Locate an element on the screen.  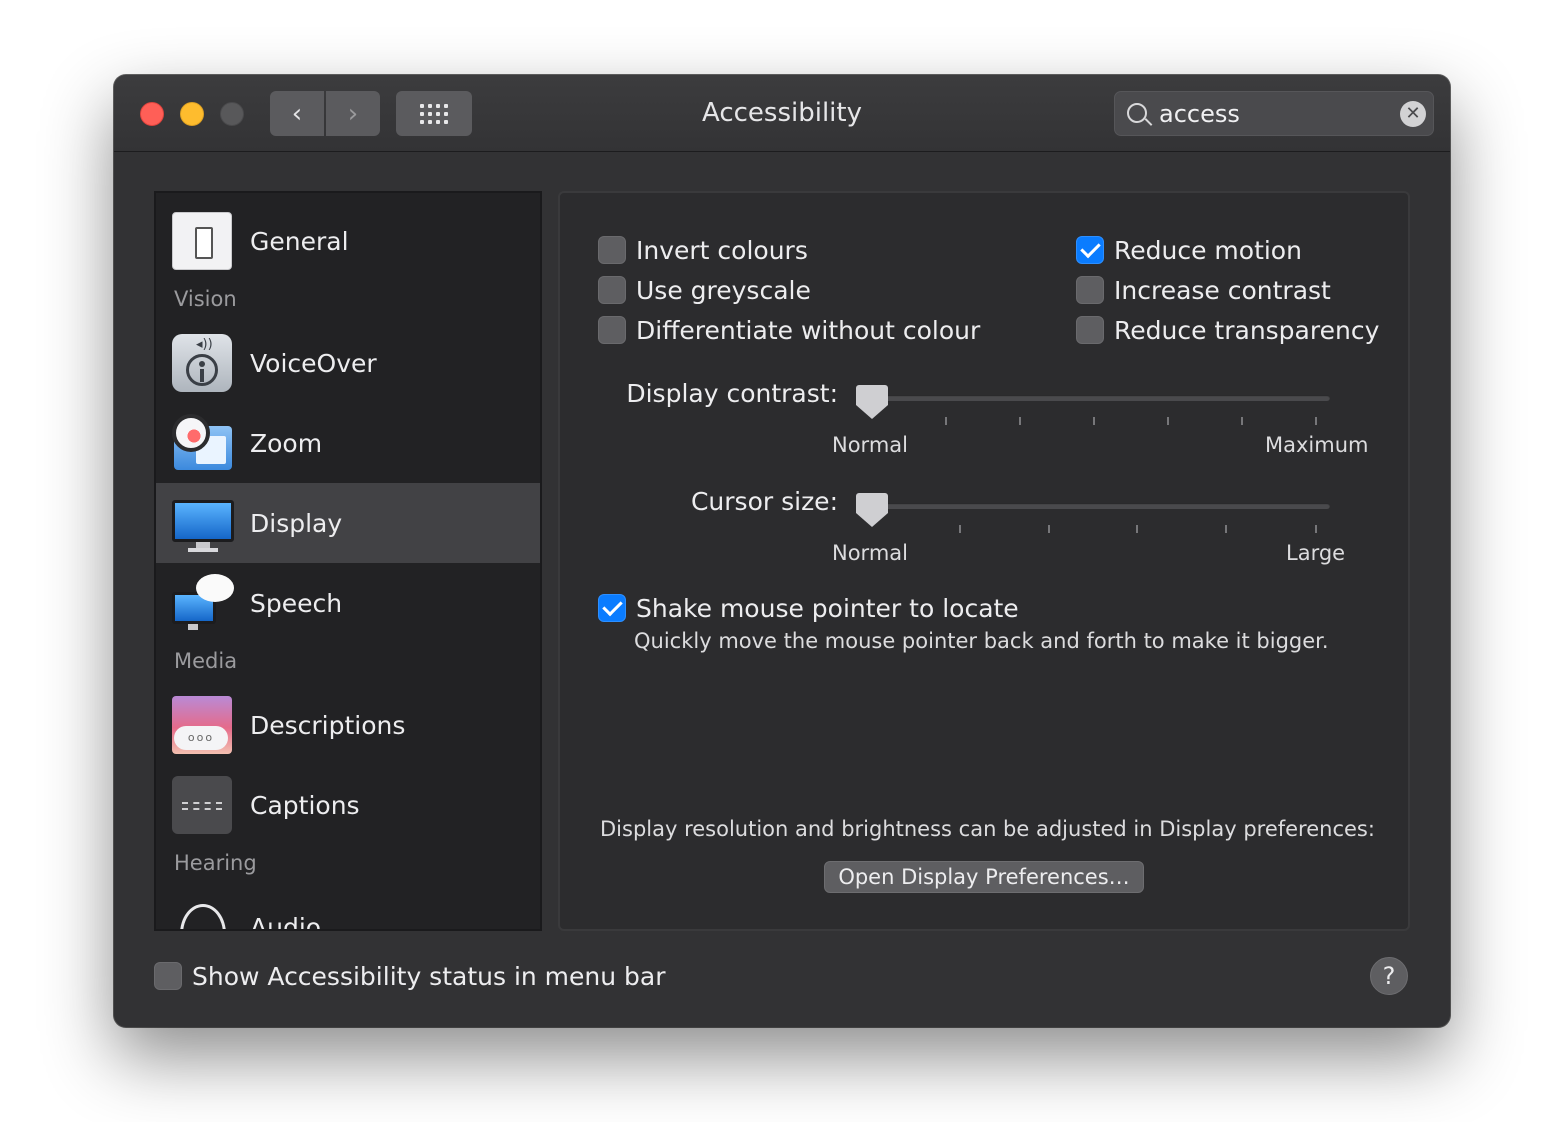
sidebar-item-speech: Speech is located at coordinates (348, 603).